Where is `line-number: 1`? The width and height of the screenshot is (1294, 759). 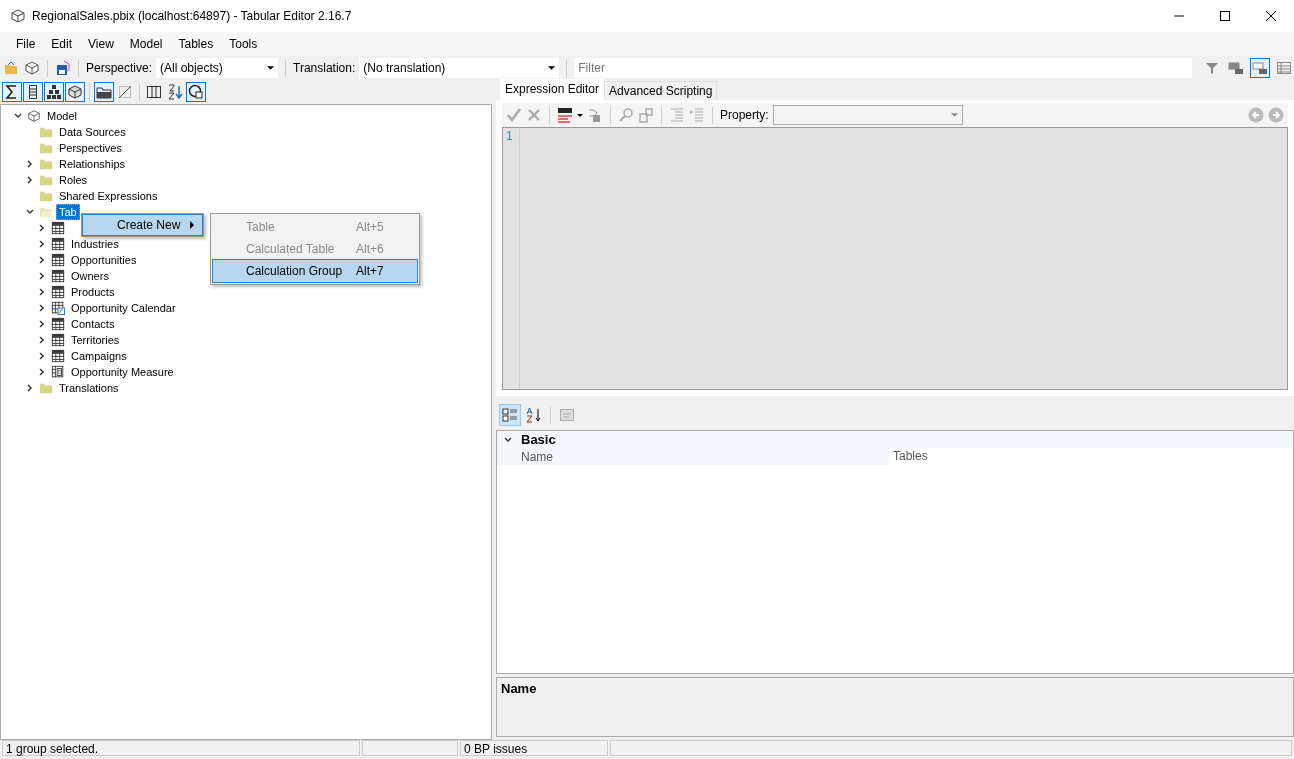 line-number: 1 is located at coordinates (509, 136).